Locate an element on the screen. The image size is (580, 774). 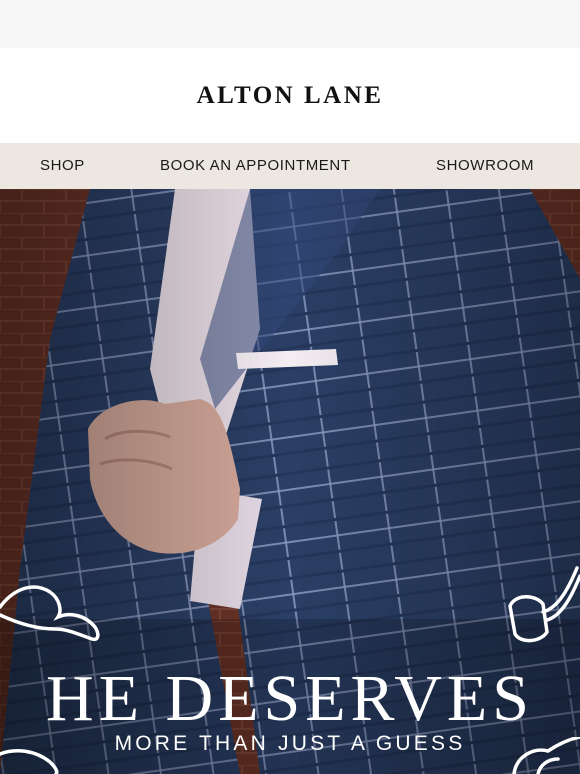
nav-item-showroom: SHOWROOM is located at coordinates (485, 166).